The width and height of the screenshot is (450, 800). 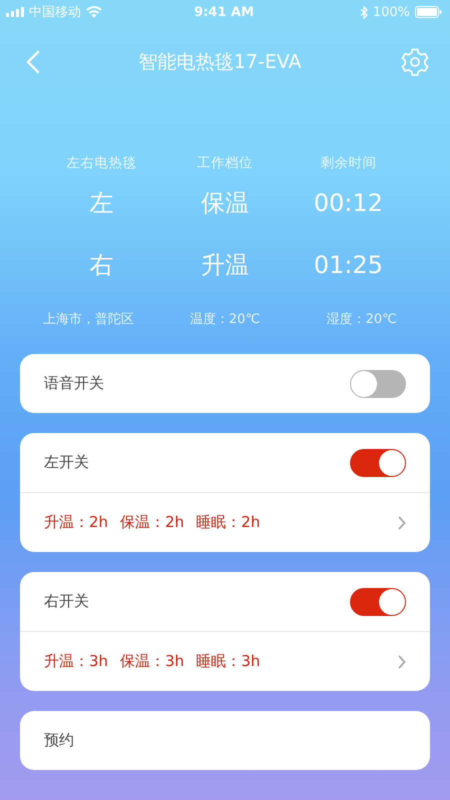 I want to click on info-text: 温度：20℃, so click(x=225, y=319).